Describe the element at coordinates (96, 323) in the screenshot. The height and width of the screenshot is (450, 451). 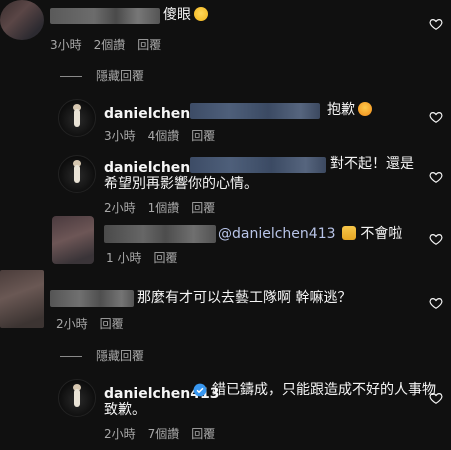
I see `comment-meta: 2小時 回覆` at that location.